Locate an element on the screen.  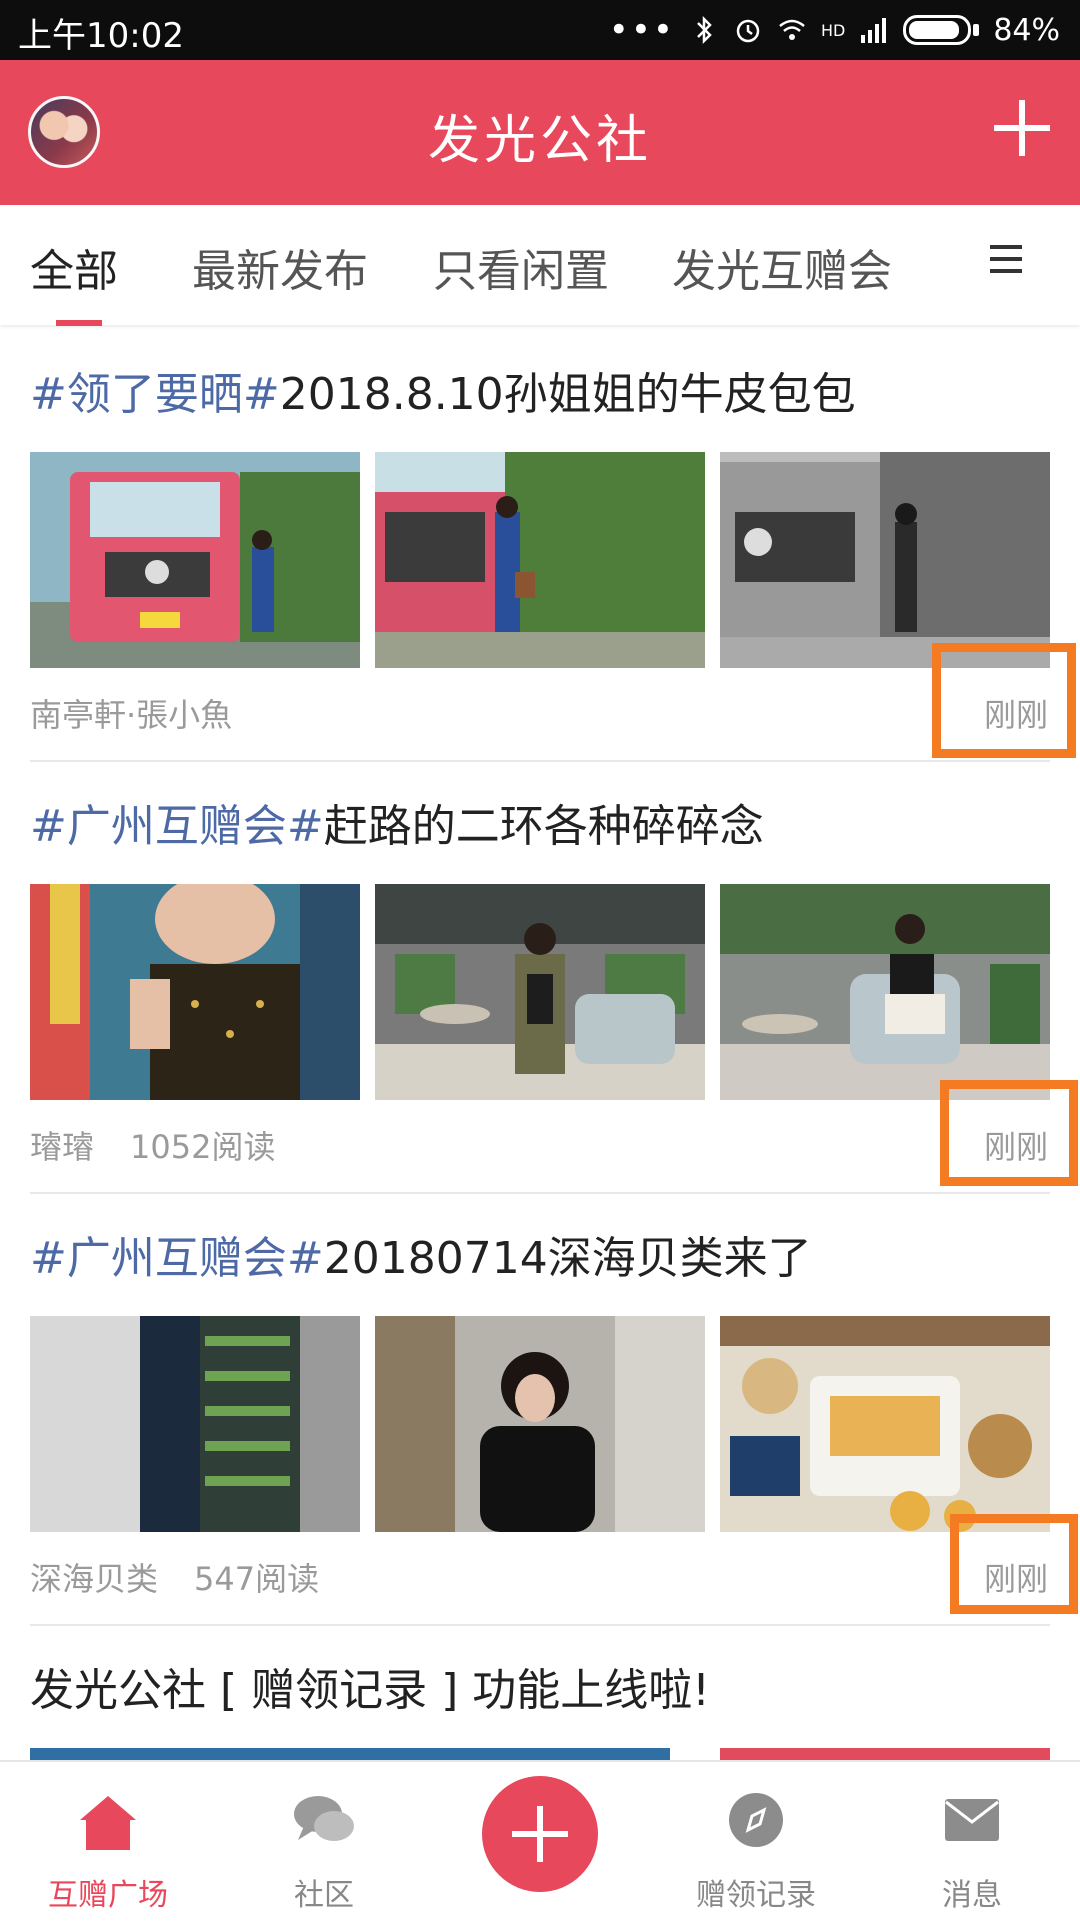
post-meta: 璿璿 1052阅读 is located at coordinates (152, 1145).